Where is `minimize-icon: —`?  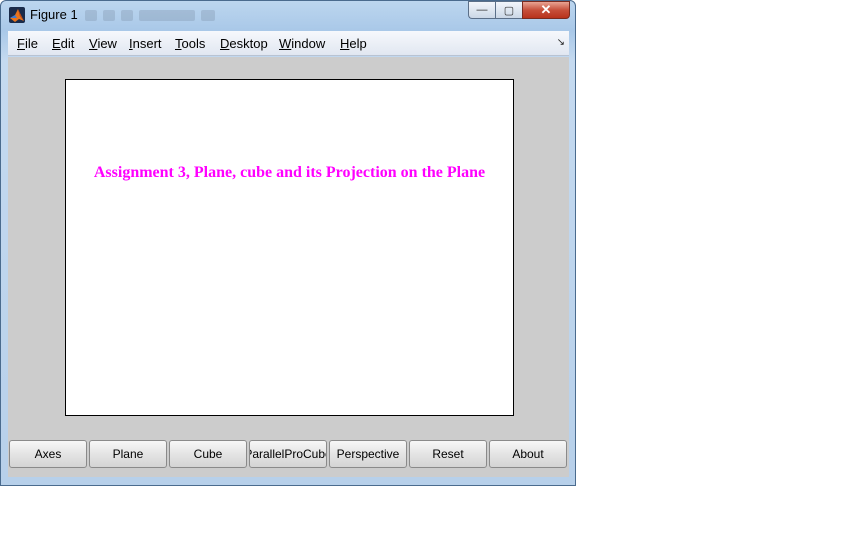
minimize-icon: — is located at coordinates (482, 10).